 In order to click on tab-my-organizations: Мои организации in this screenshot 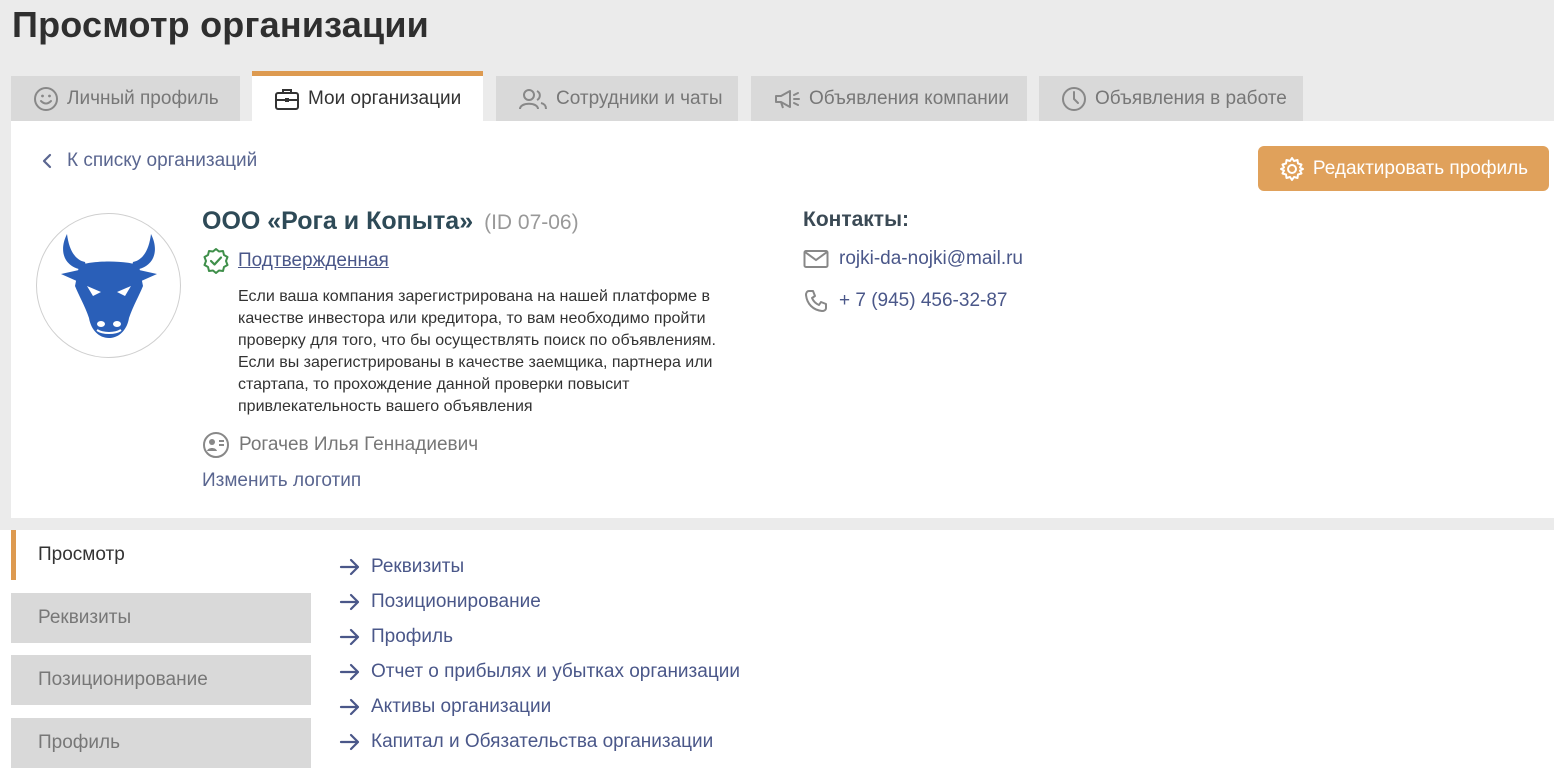, I will do `click(367, 96)`.